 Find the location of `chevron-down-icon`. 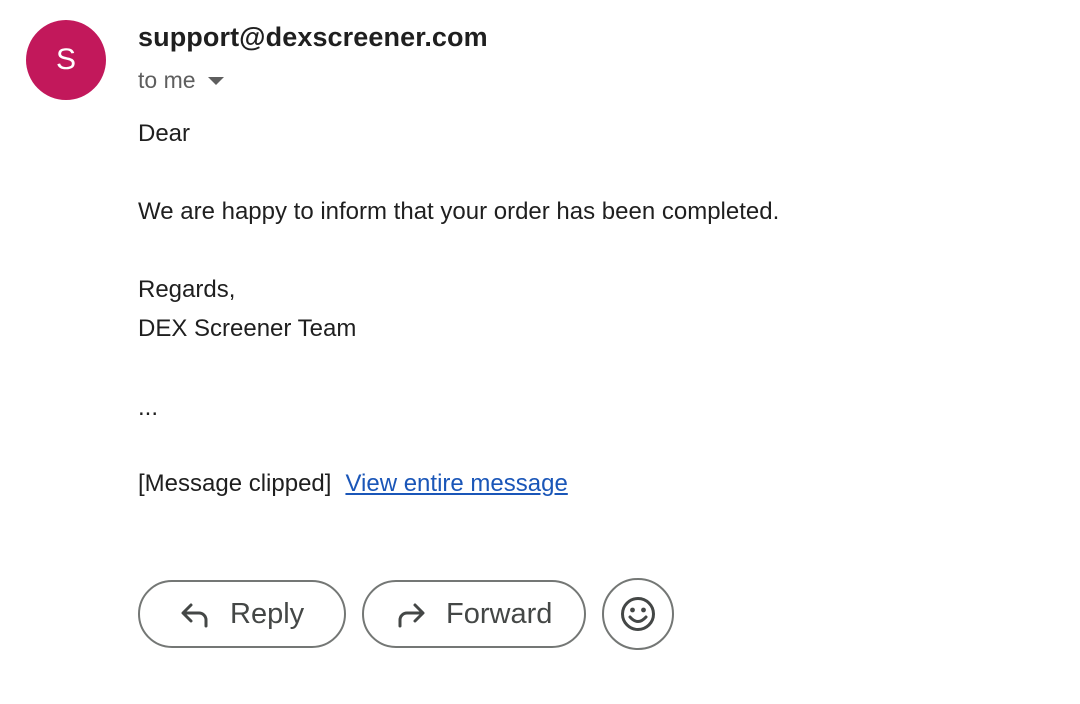

chevron-down-icon is located at coordinates (215, 81).